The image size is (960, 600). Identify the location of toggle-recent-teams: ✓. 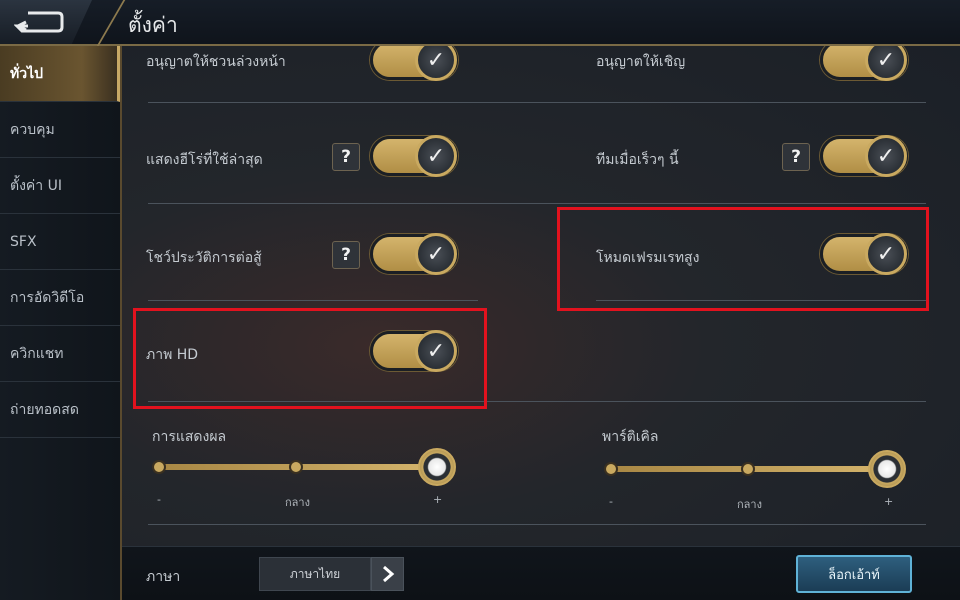
(864, 156).